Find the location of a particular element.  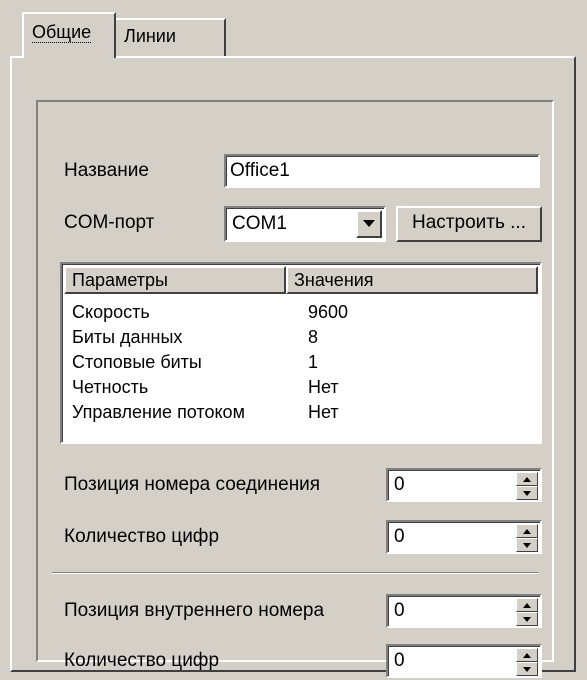

chevron-down-icon is located at coordinates (369, 224).